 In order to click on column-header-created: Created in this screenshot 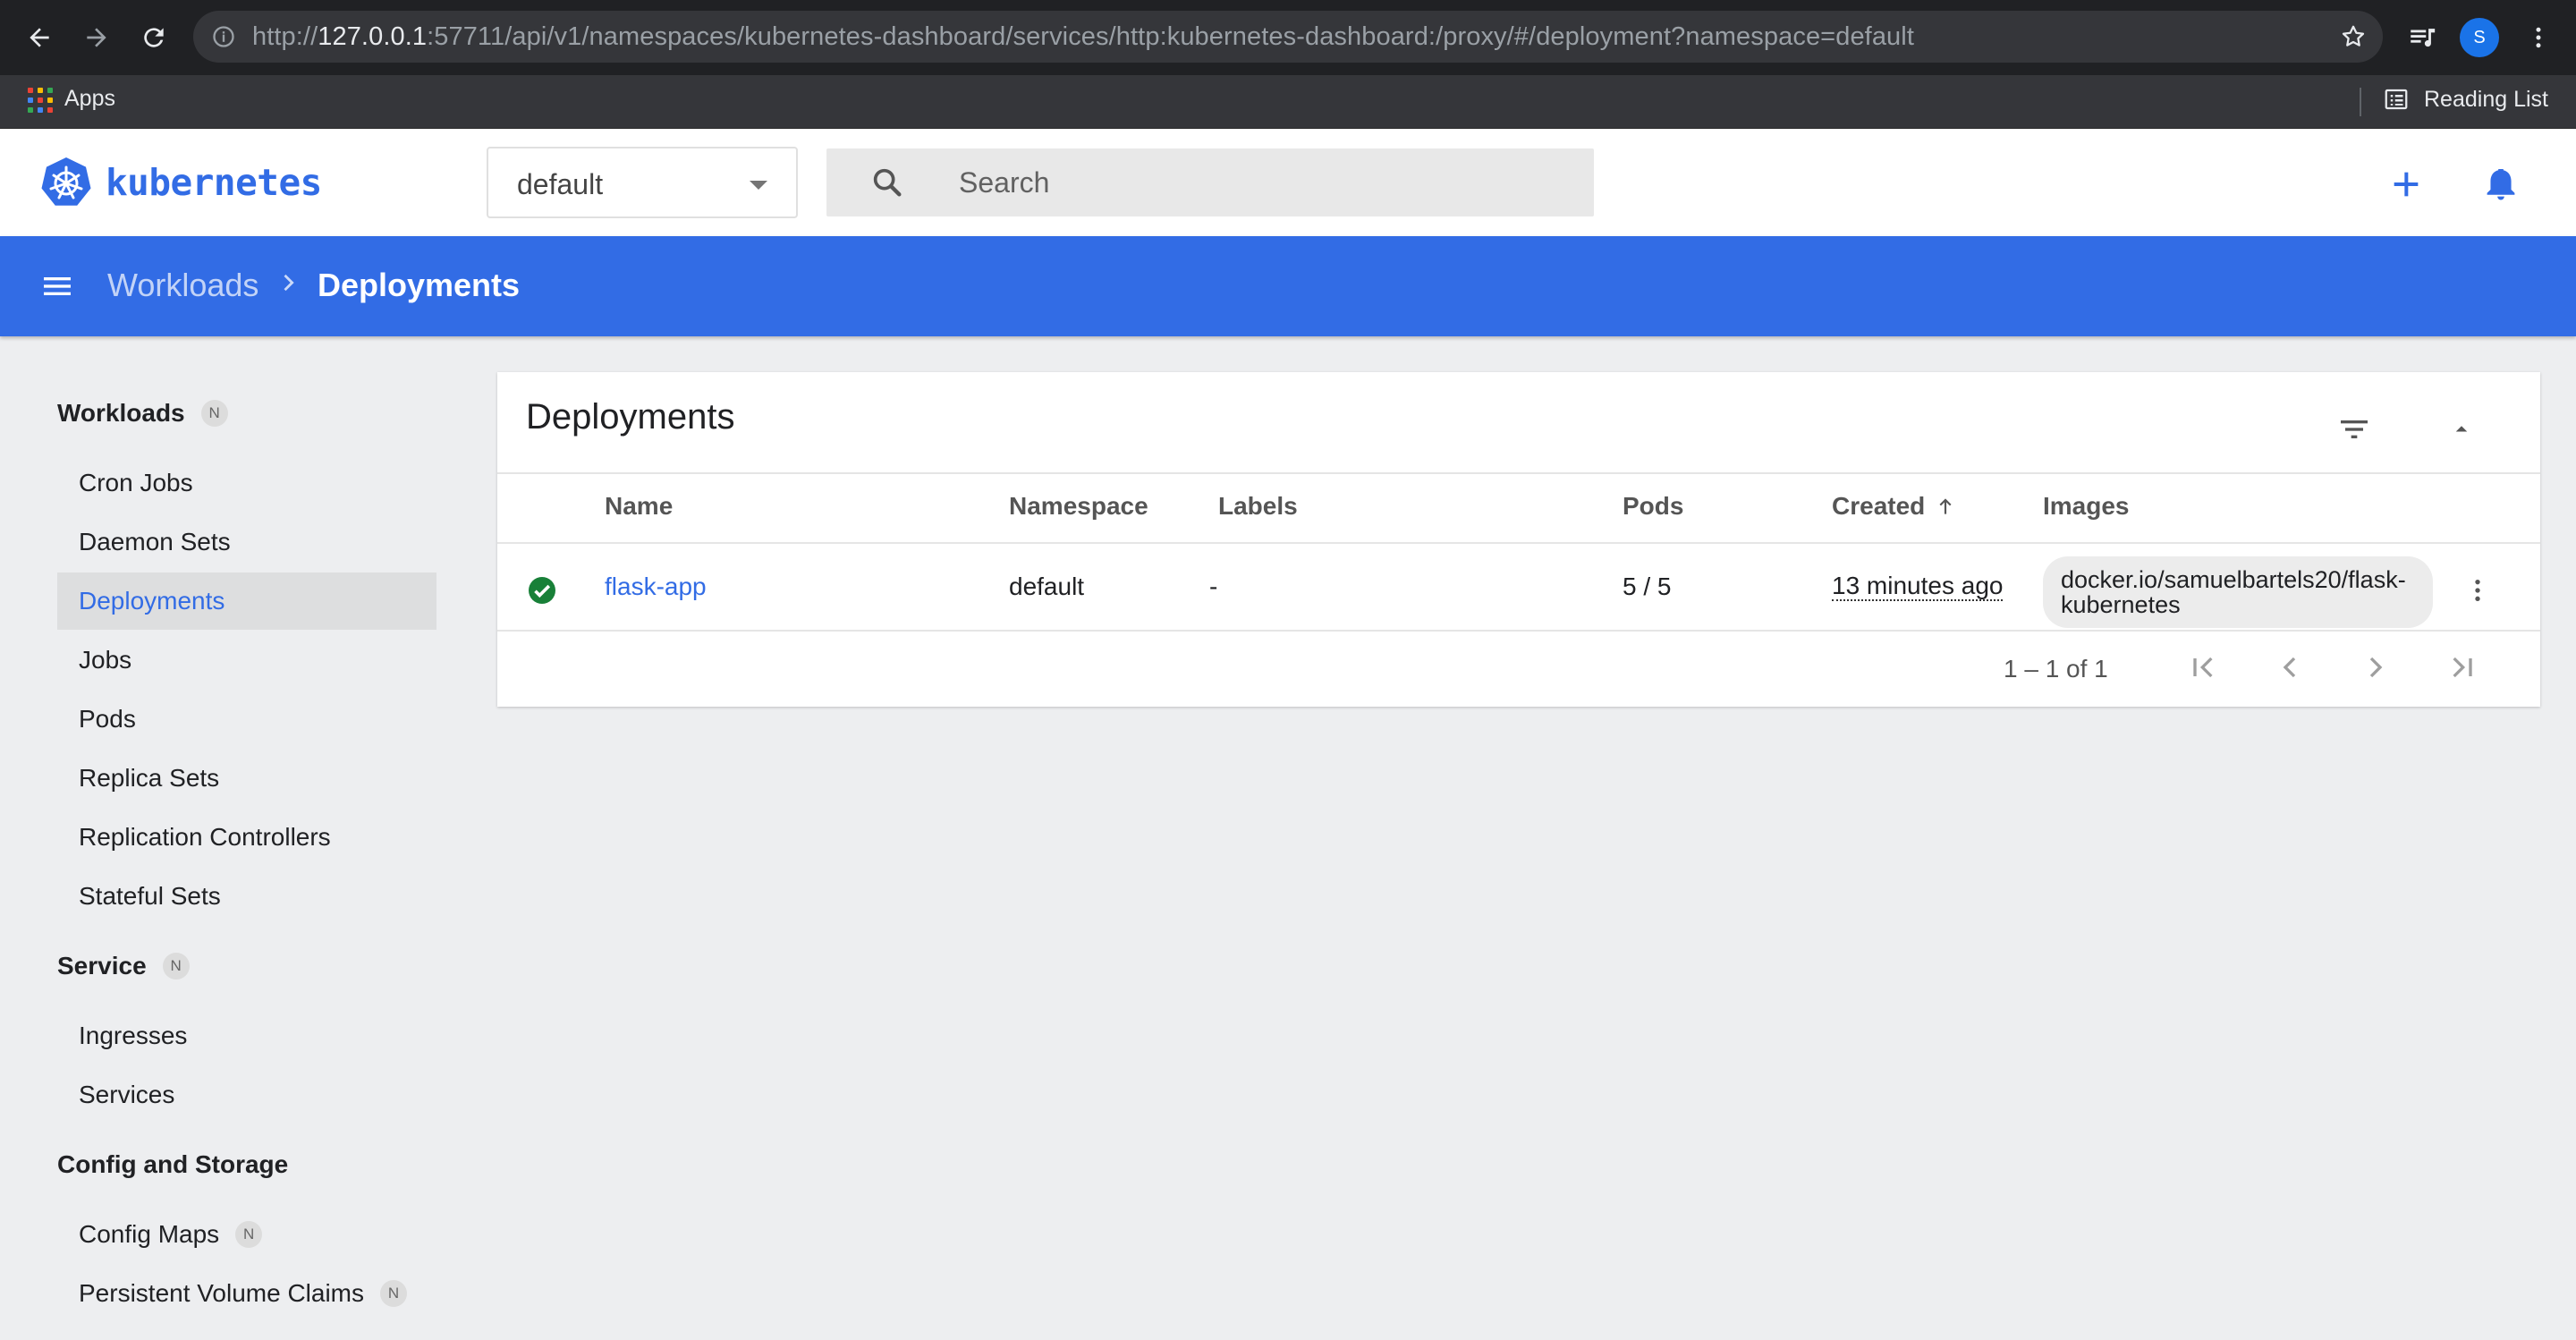, I will do `click(1894, 506)`.